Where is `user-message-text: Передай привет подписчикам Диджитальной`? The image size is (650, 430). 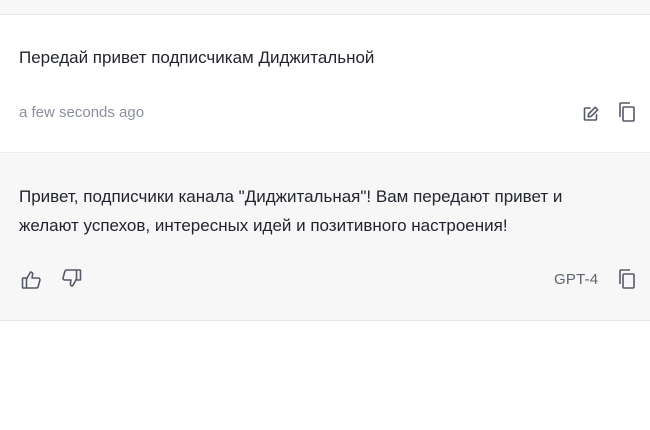 user-message-text: Передай привет подписчикам Диджитальной is located at coordinates (197, 57).